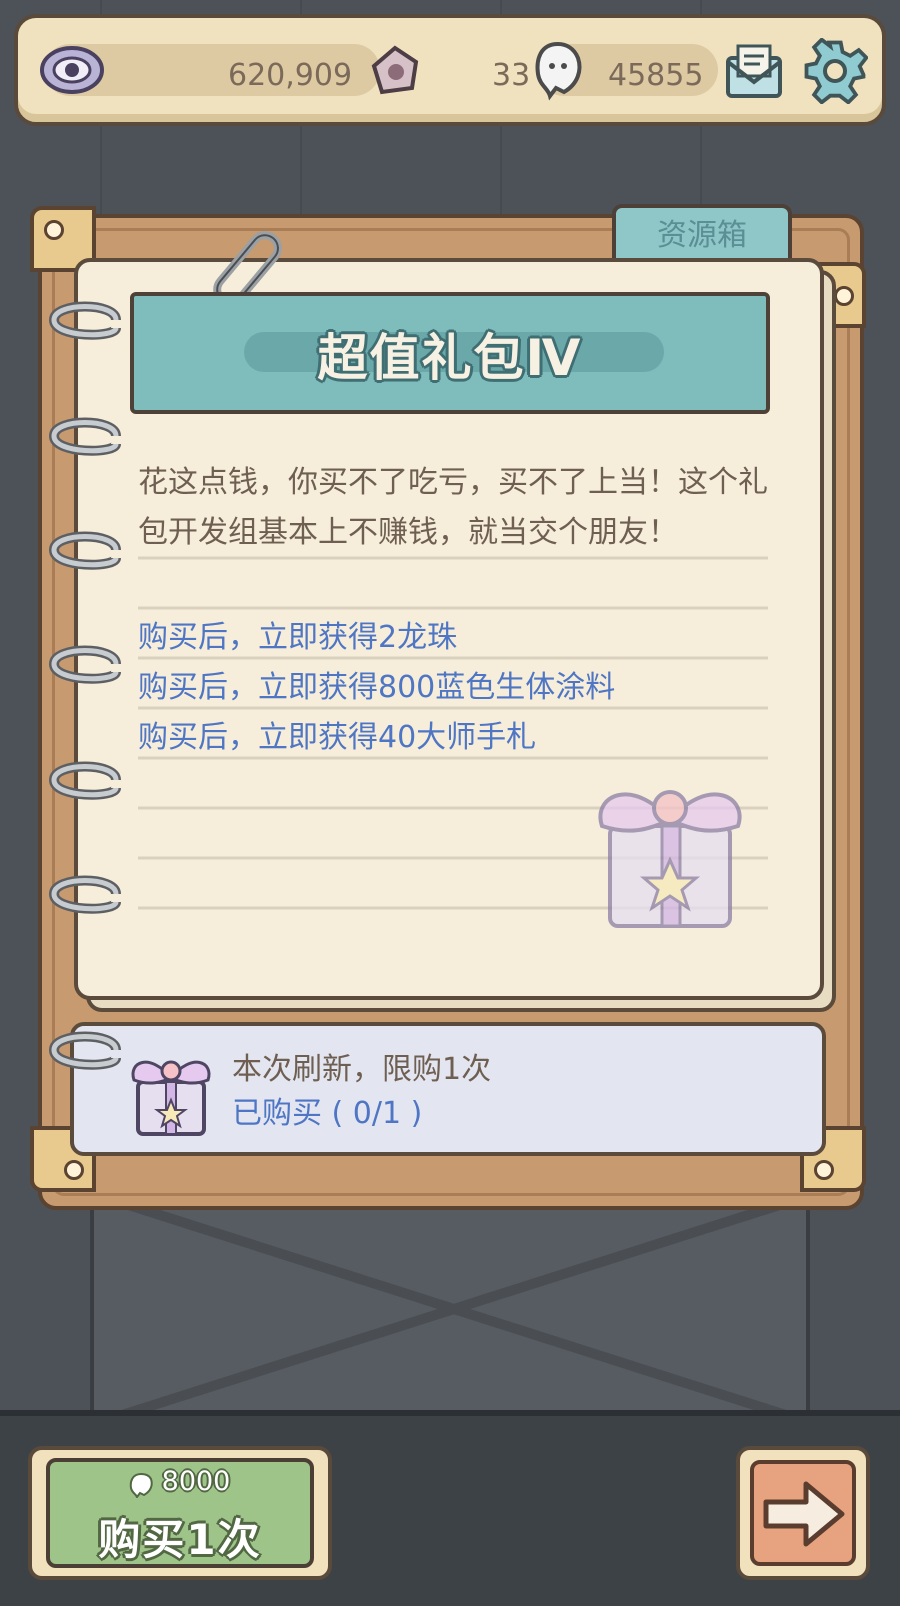 The width and height of the screenshot is (900, 1606). Describe the element at coordinates (558, 71) in the screenshot. I see `ghost-icon` at that location.